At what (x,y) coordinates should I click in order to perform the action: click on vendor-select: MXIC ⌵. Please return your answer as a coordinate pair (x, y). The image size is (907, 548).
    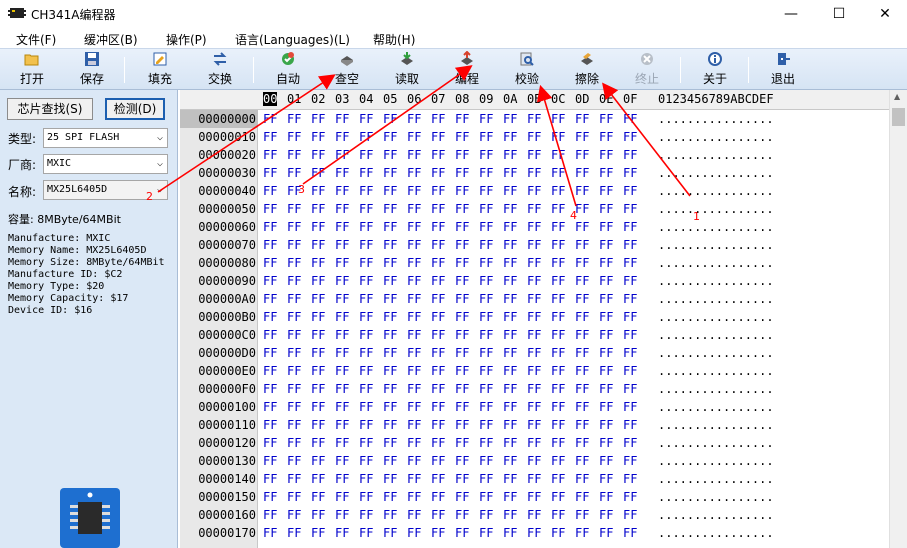
    Looking at the image, I should click on (105, 164).